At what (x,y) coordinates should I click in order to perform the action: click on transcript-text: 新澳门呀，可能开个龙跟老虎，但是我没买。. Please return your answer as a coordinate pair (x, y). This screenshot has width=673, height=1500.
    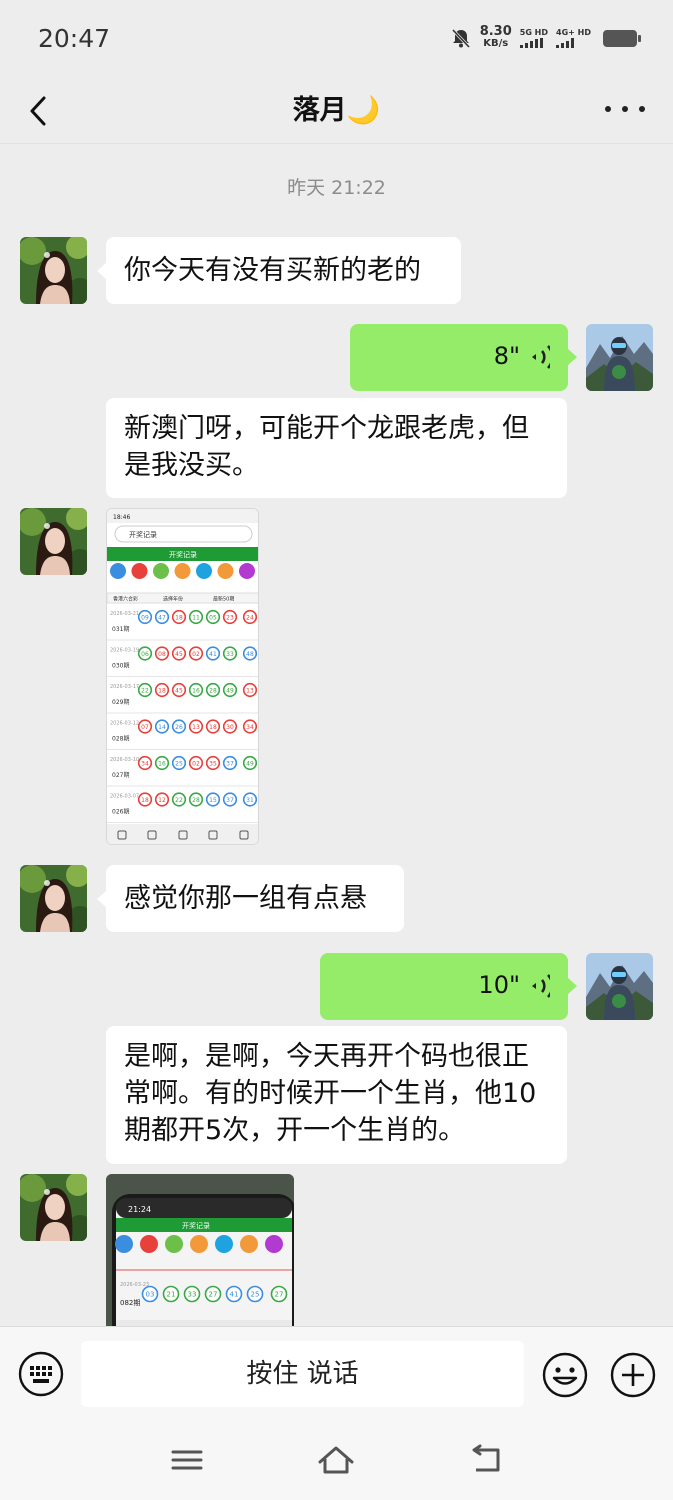
    Looking at the image, I should click on (326, 447).